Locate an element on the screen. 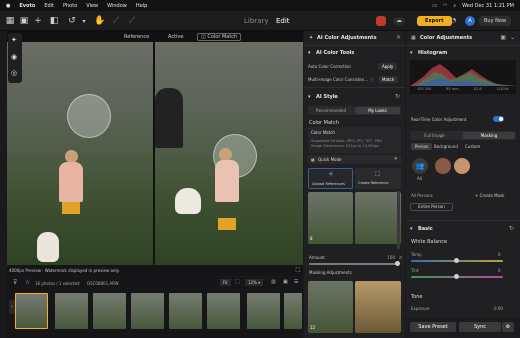  temp-value: 0 is located at coordinates (499, 254).